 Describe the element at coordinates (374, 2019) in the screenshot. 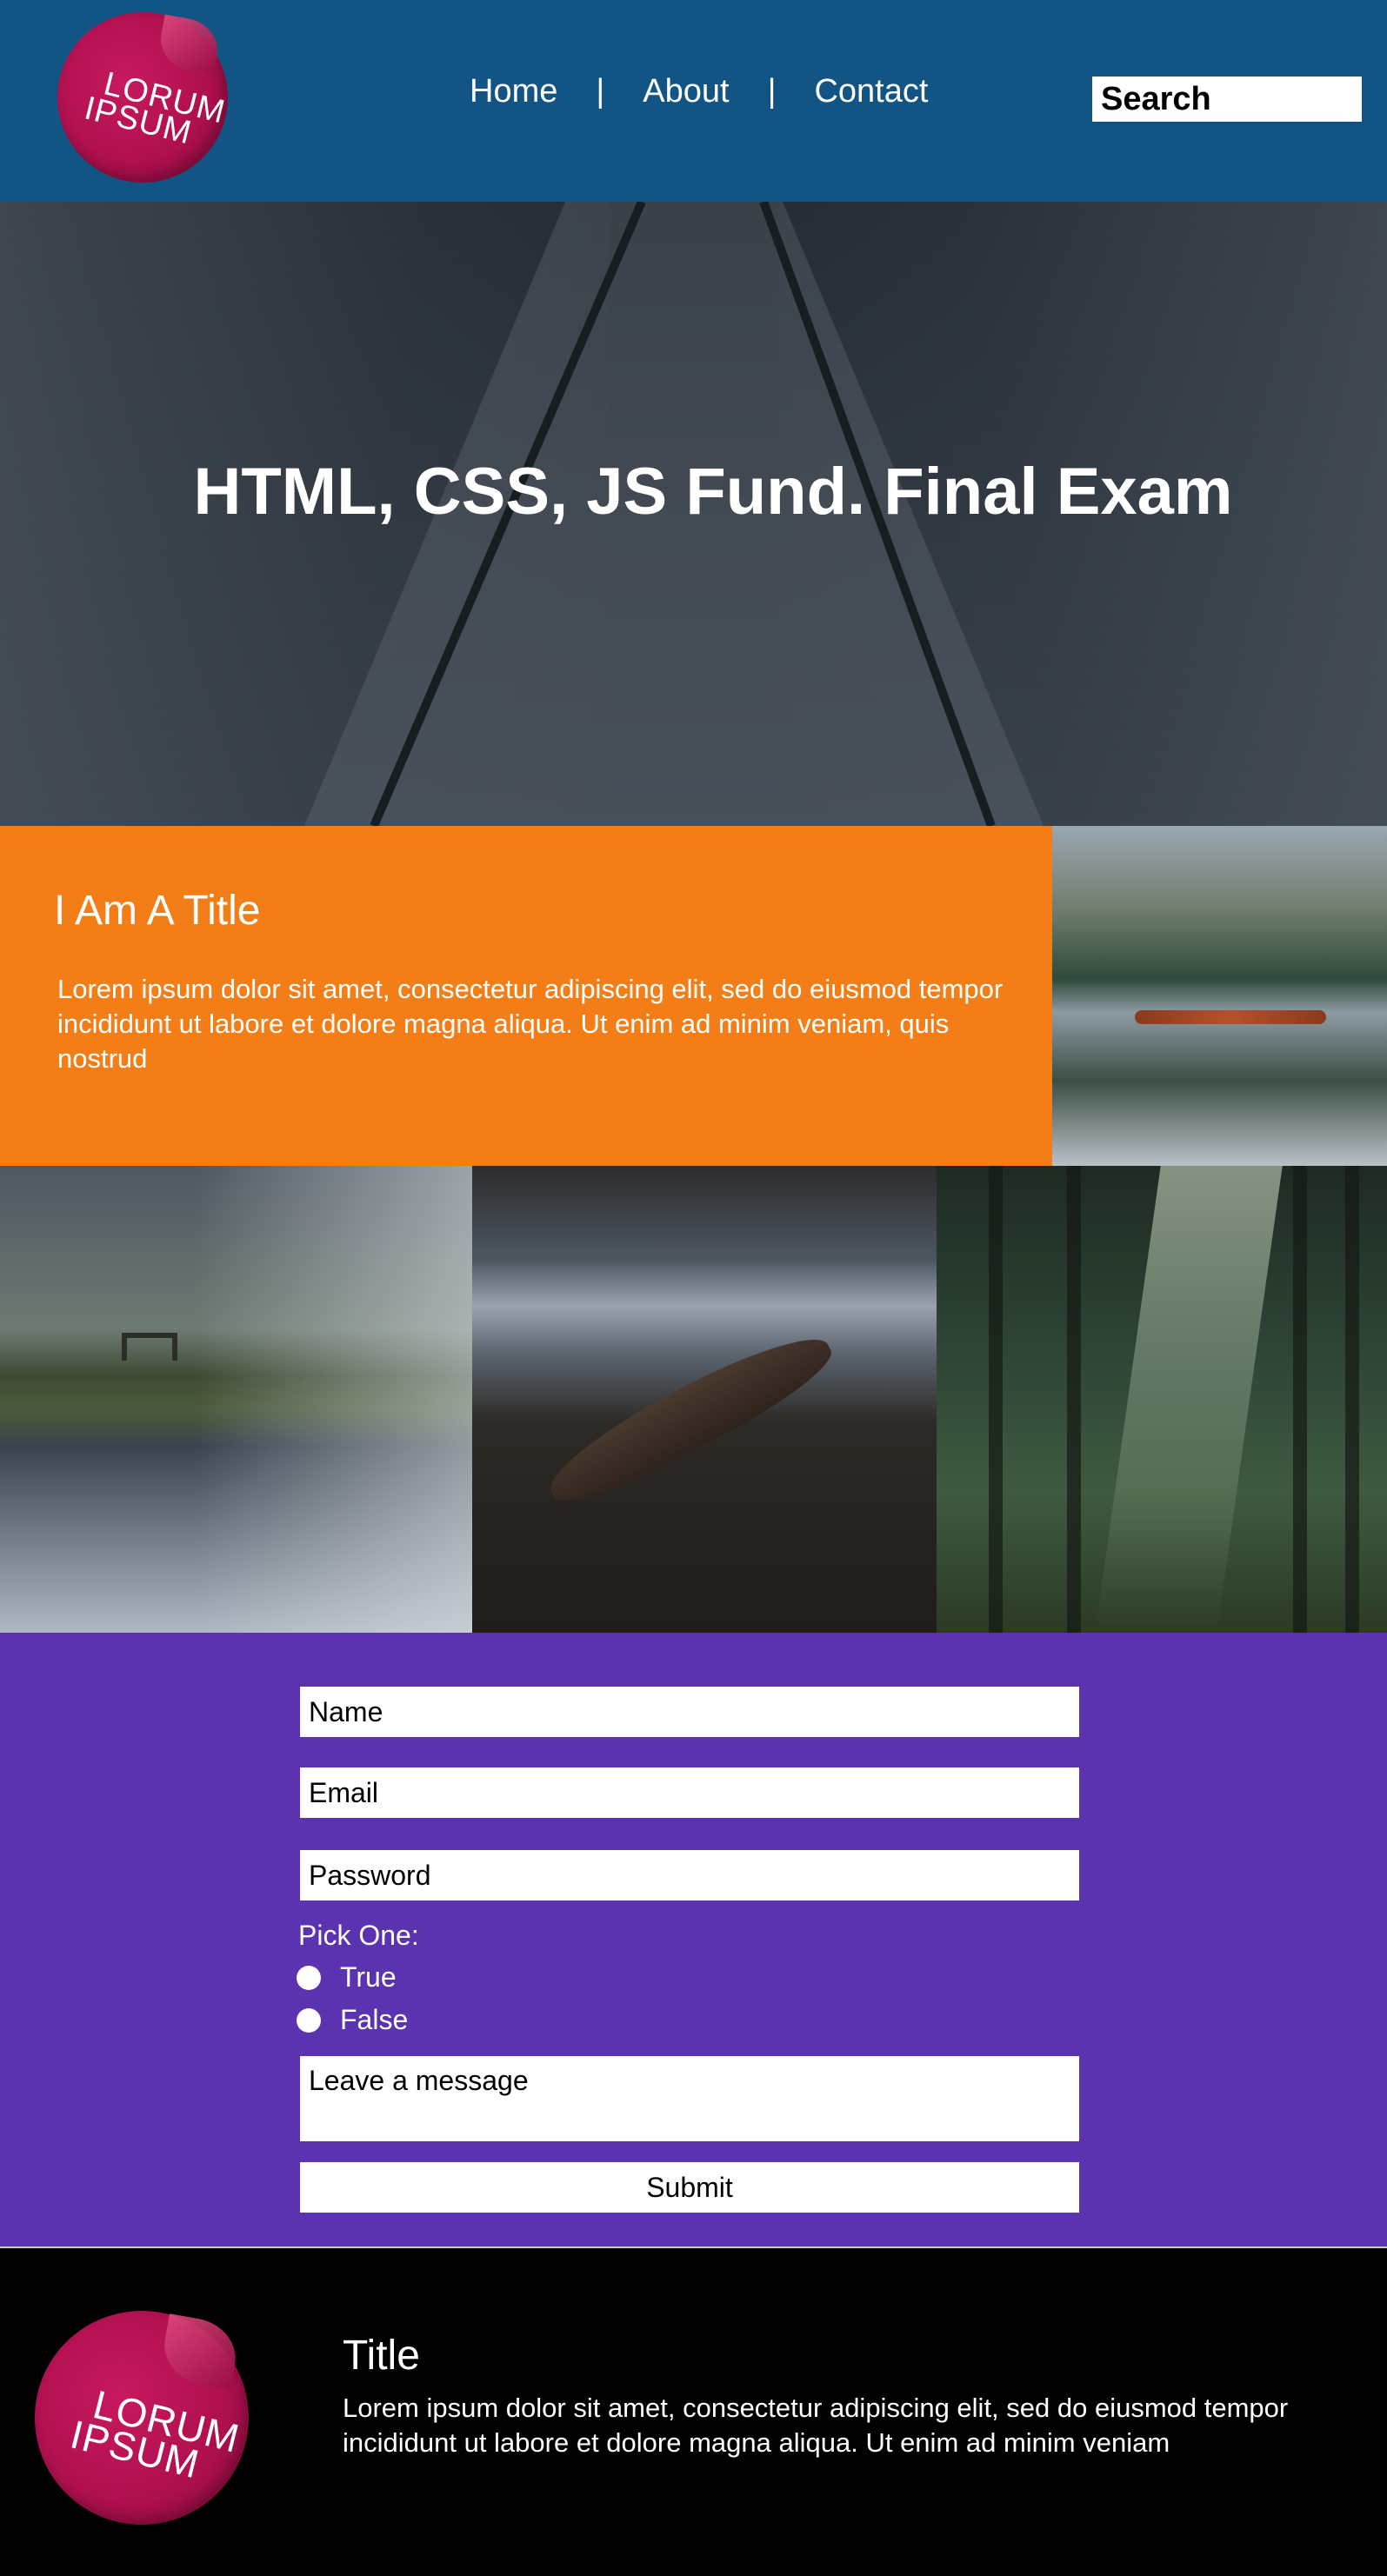

I see `radio-label: False` at that location.